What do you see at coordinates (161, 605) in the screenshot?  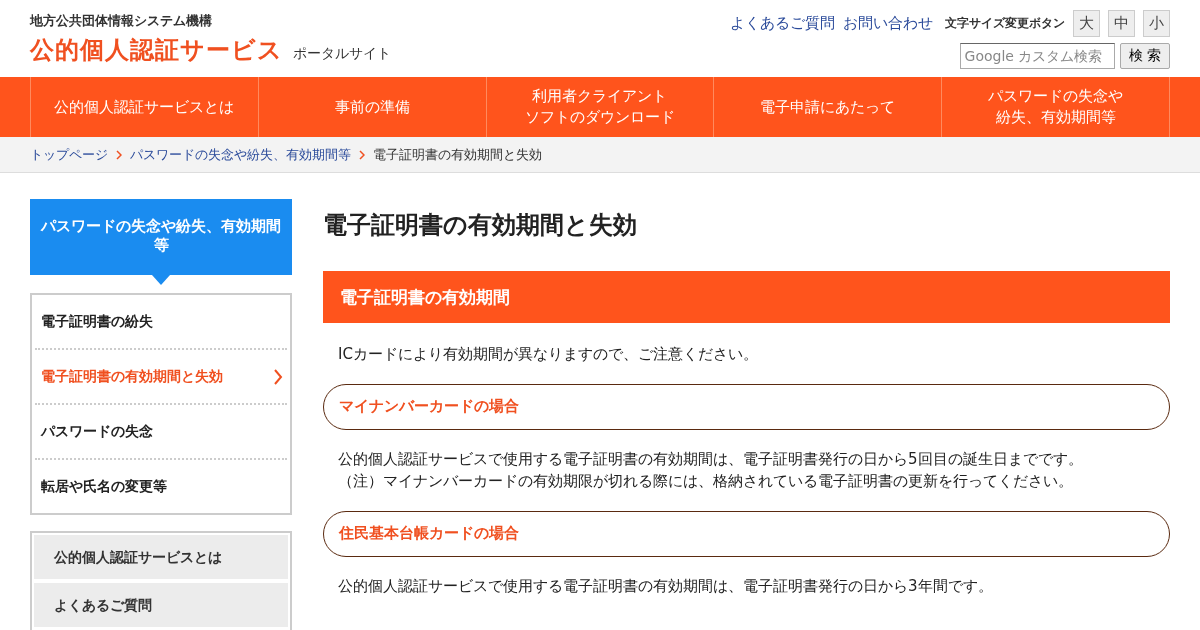 I see `menu-item: よくあるご質問` at bounding box center [161, 605].